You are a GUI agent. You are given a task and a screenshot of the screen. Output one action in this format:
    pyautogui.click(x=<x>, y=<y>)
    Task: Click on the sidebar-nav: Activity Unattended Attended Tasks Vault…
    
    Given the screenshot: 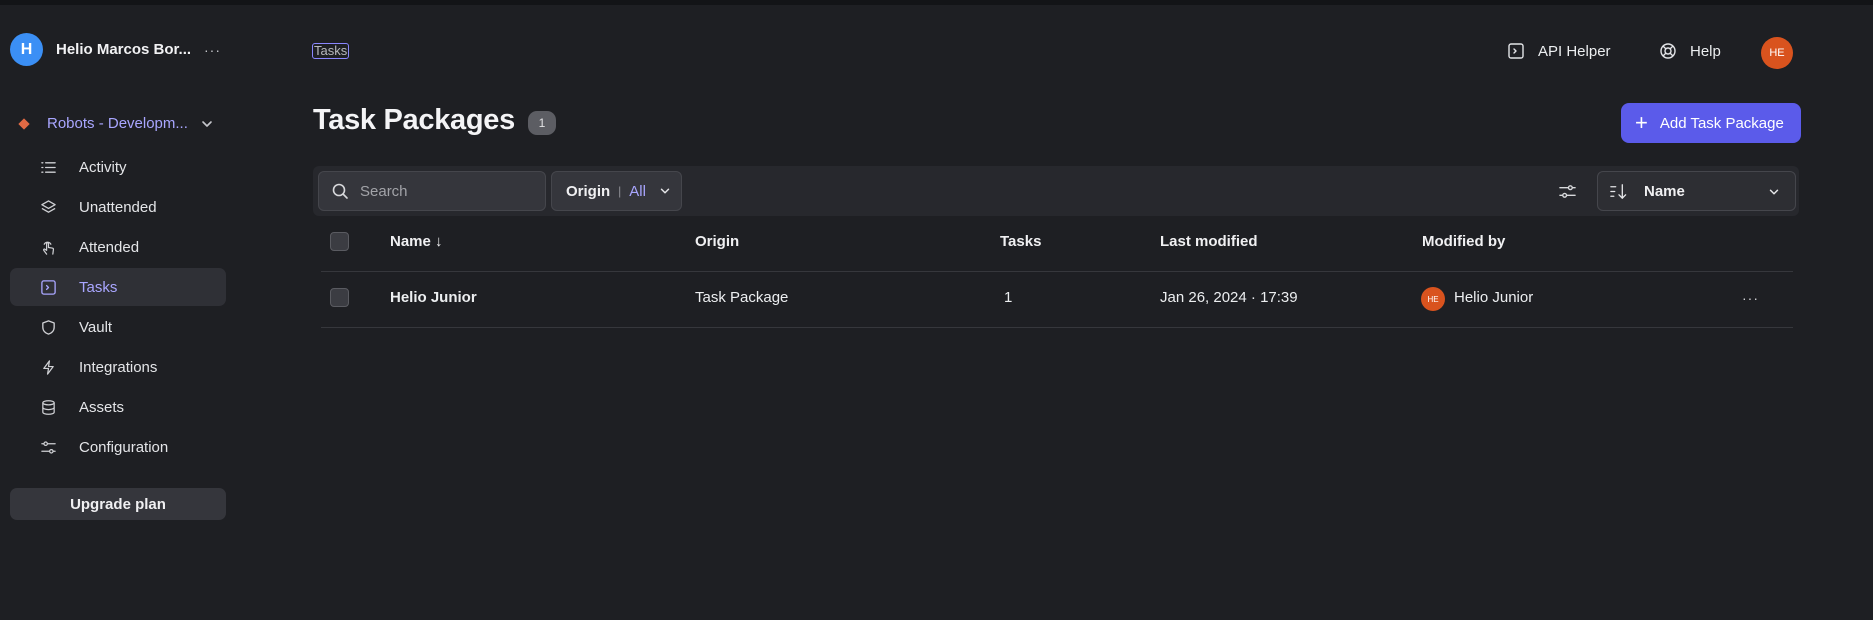 What is the action you would take?
    pyautogui.click(x=118, y=308)
    